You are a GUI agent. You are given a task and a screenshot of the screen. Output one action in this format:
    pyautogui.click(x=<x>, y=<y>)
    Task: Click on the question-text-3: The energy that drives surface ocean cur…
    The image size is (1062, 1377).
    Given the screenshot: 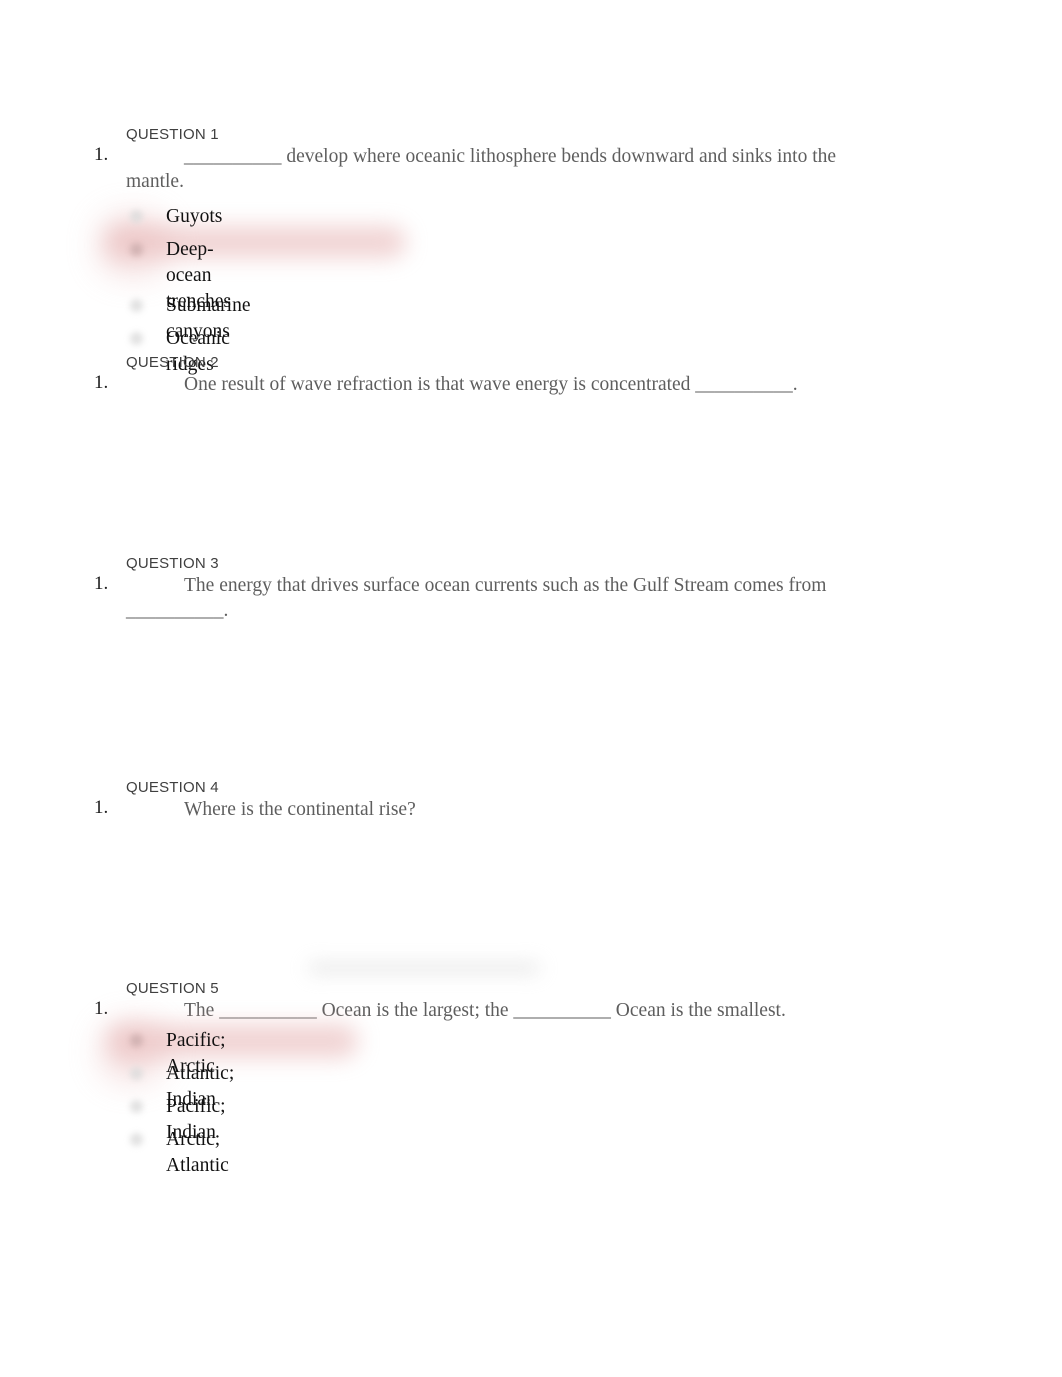 What is the action you would take?
    pyautogui.click(x=476, y=598)
    